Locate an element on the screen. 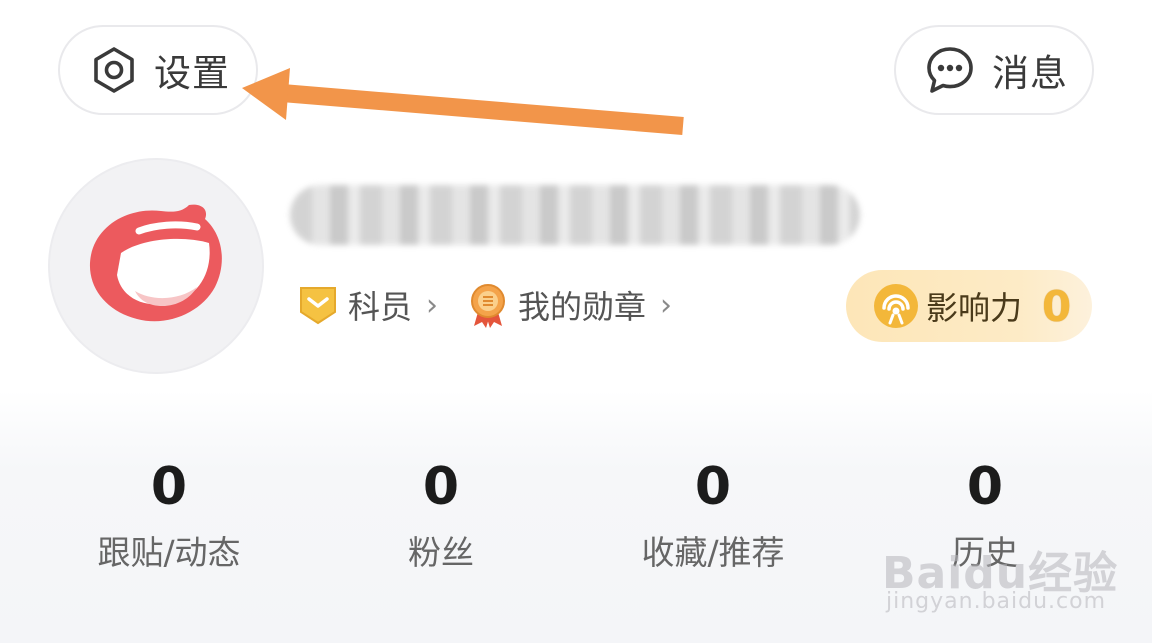 The image size is (1152, 643). influence-button: 影响力 0 is located at coordinates (969, 306).